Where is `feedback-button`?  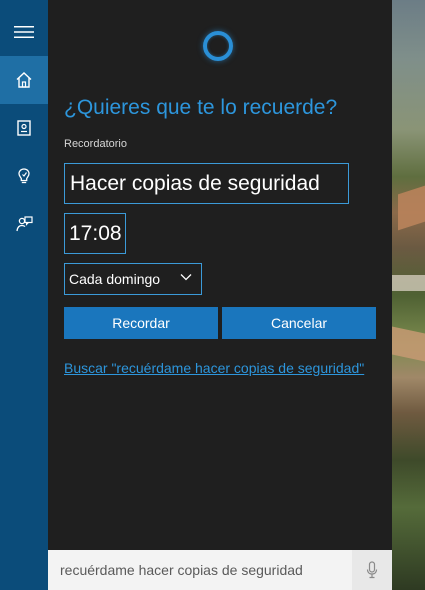 feedback-button is located at coordinates (24, 224).